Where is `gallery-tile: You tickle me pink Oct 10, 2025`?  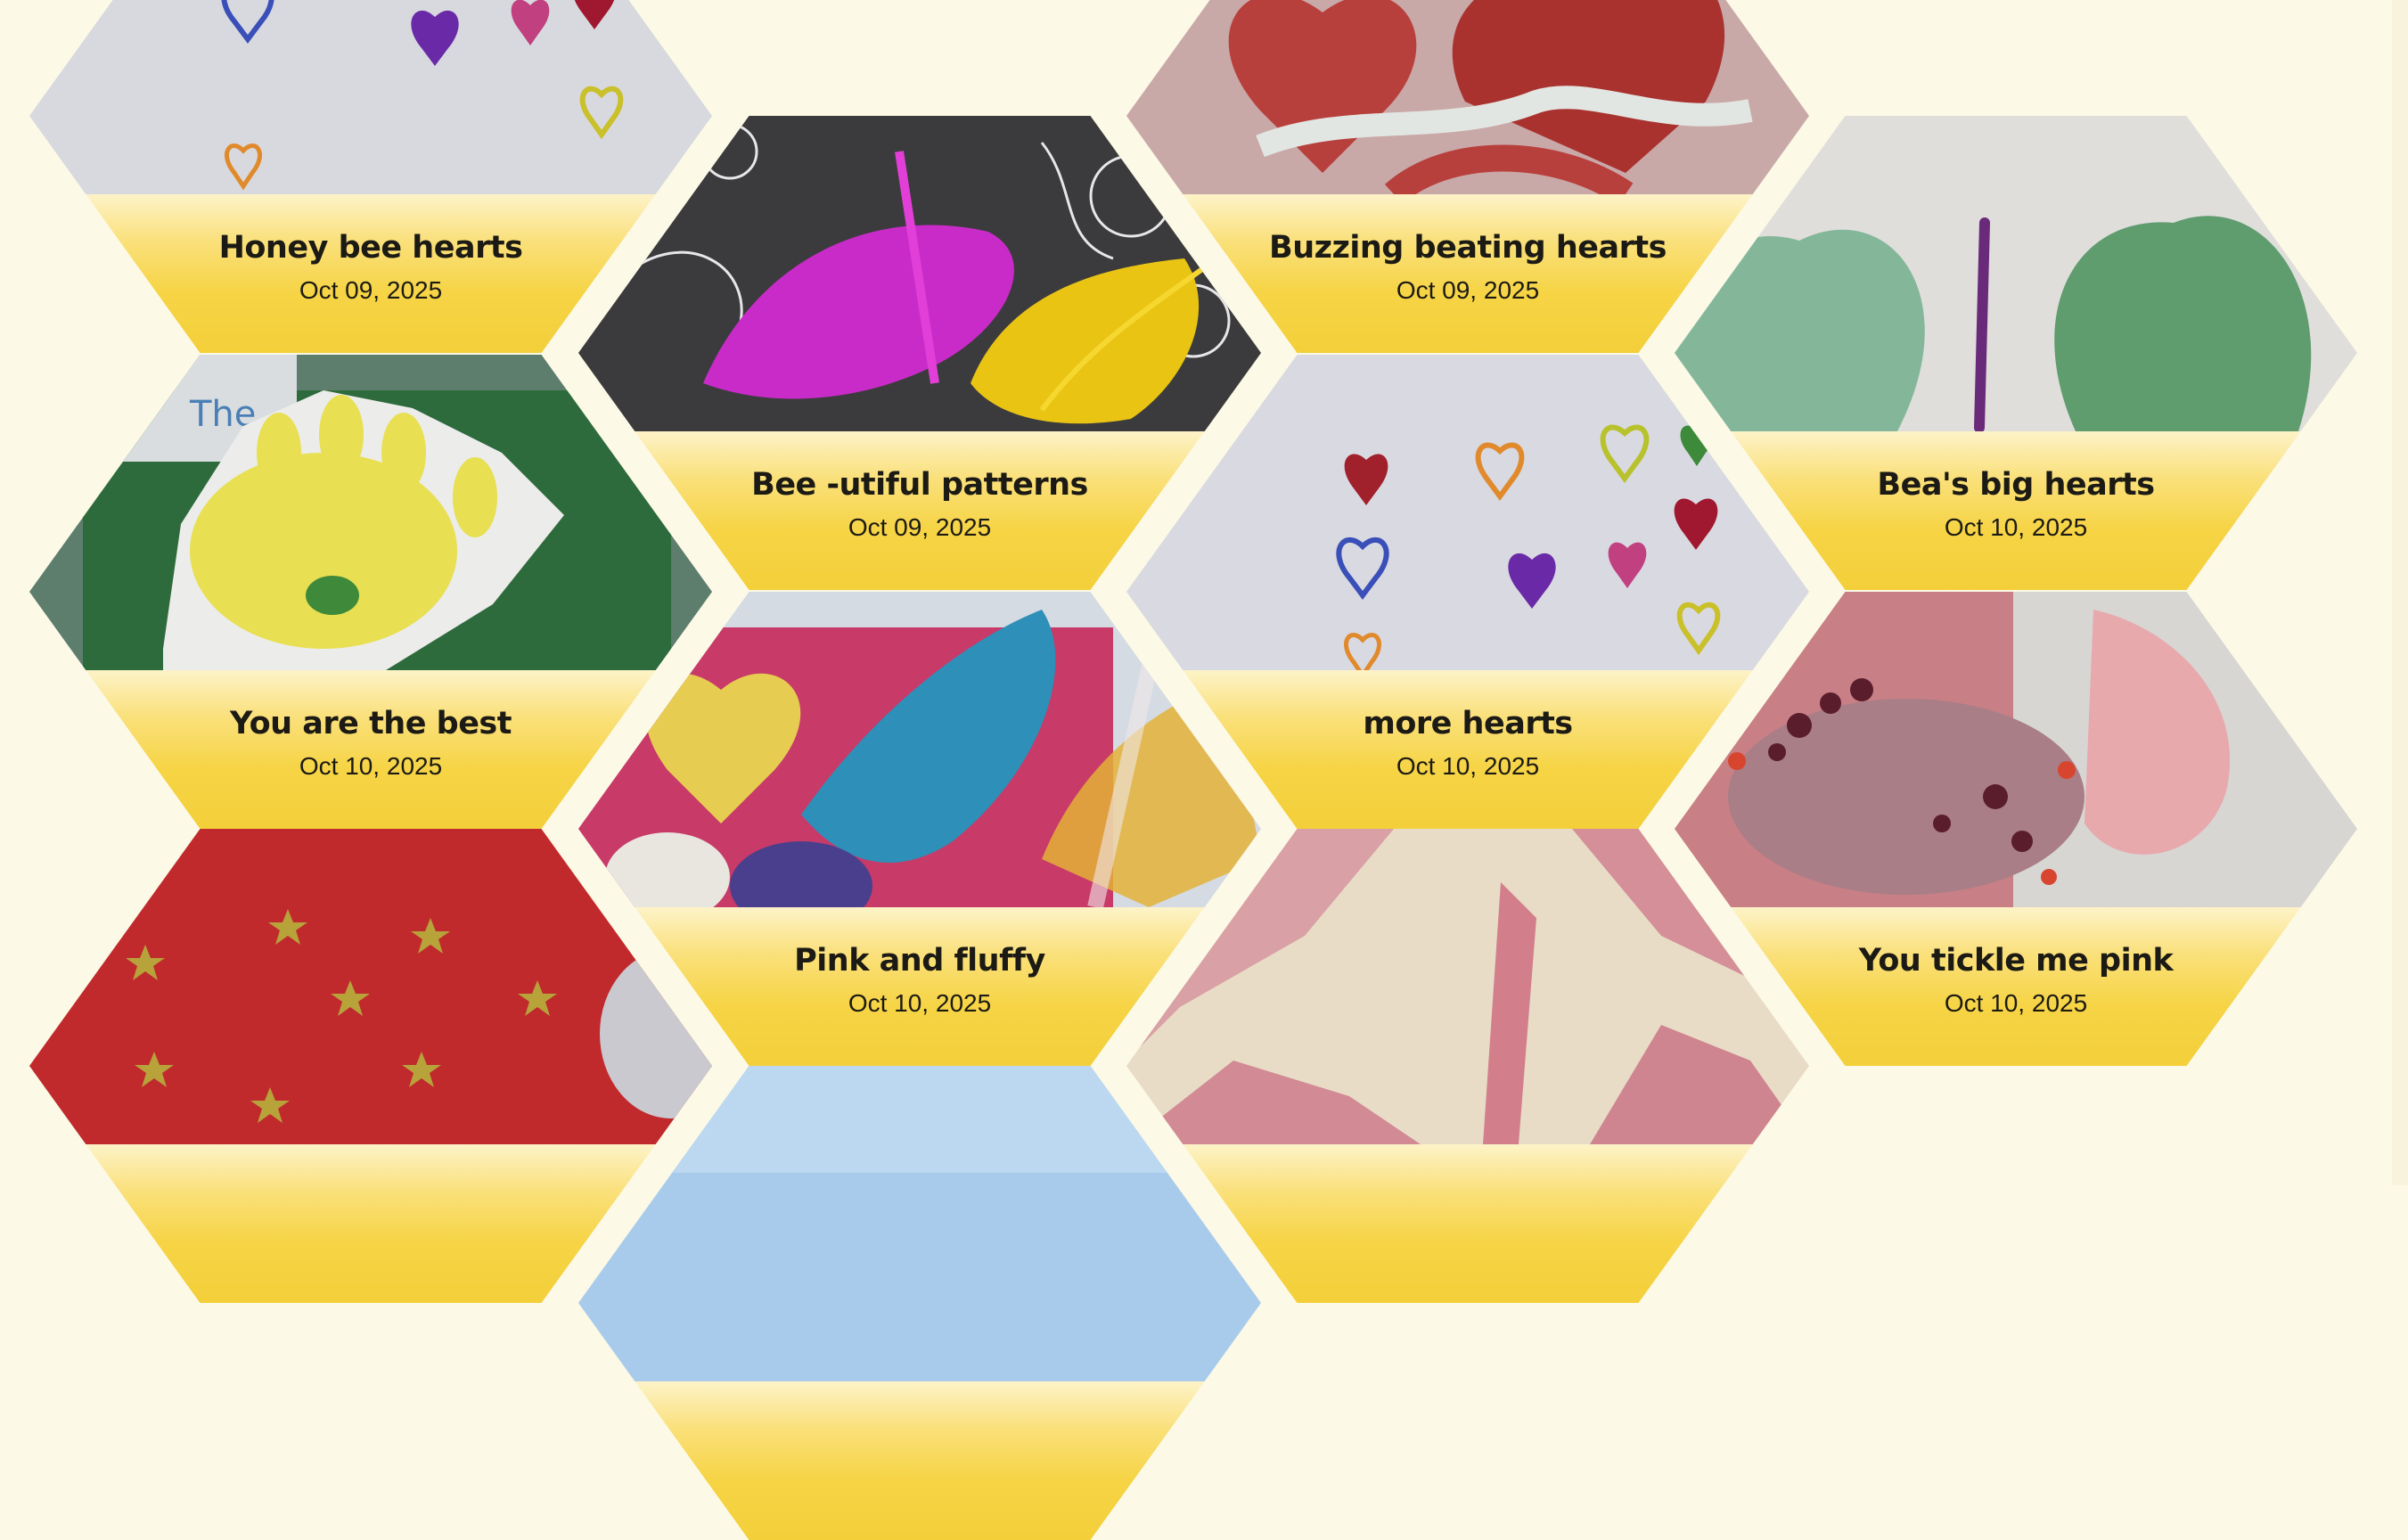 gallery-tile: You tickle me pink Oct 10, 2025 is located at coordinates (2016, 829).